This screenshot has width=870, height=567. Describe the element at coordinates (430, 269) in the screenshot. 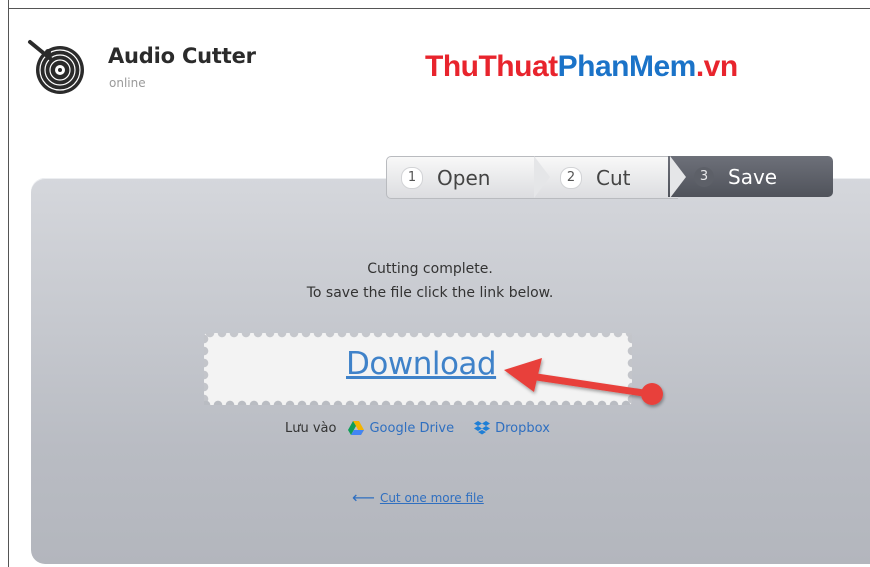

I see `status-message: Cutting complete.` at that location.